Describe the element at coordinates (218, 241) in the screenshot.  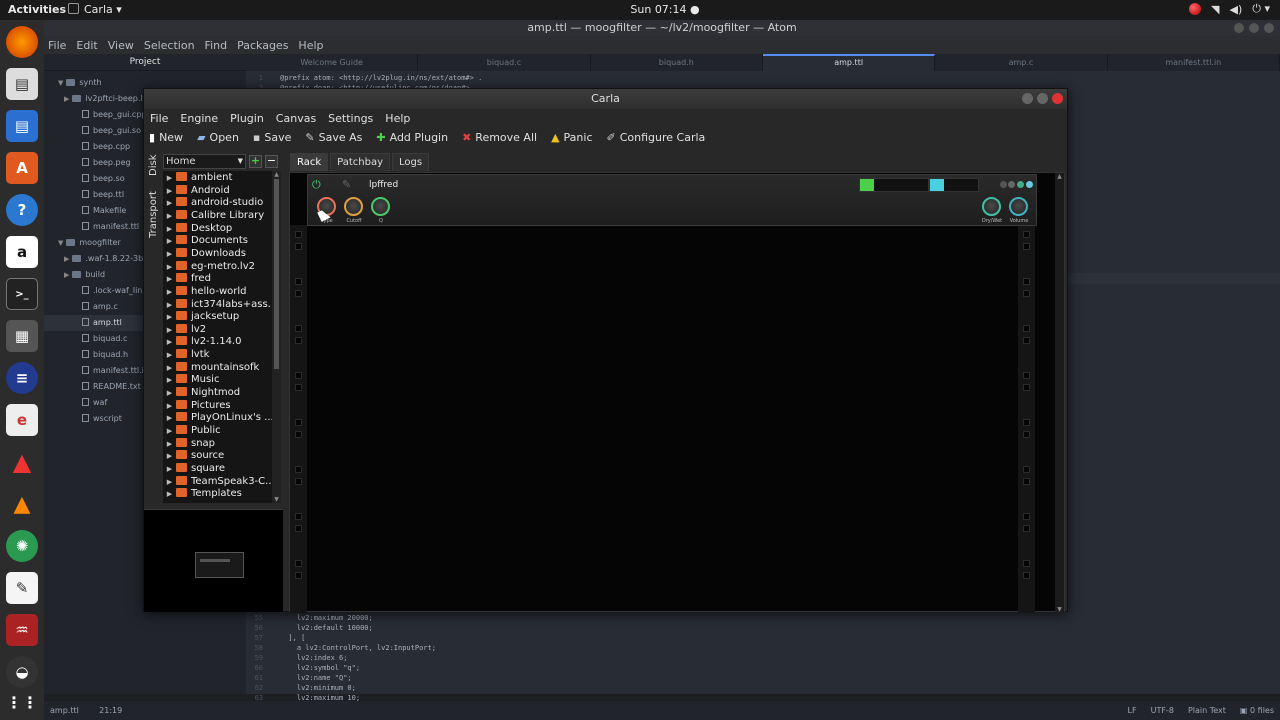
I see `folder-row: ▶ Documents` at that location.